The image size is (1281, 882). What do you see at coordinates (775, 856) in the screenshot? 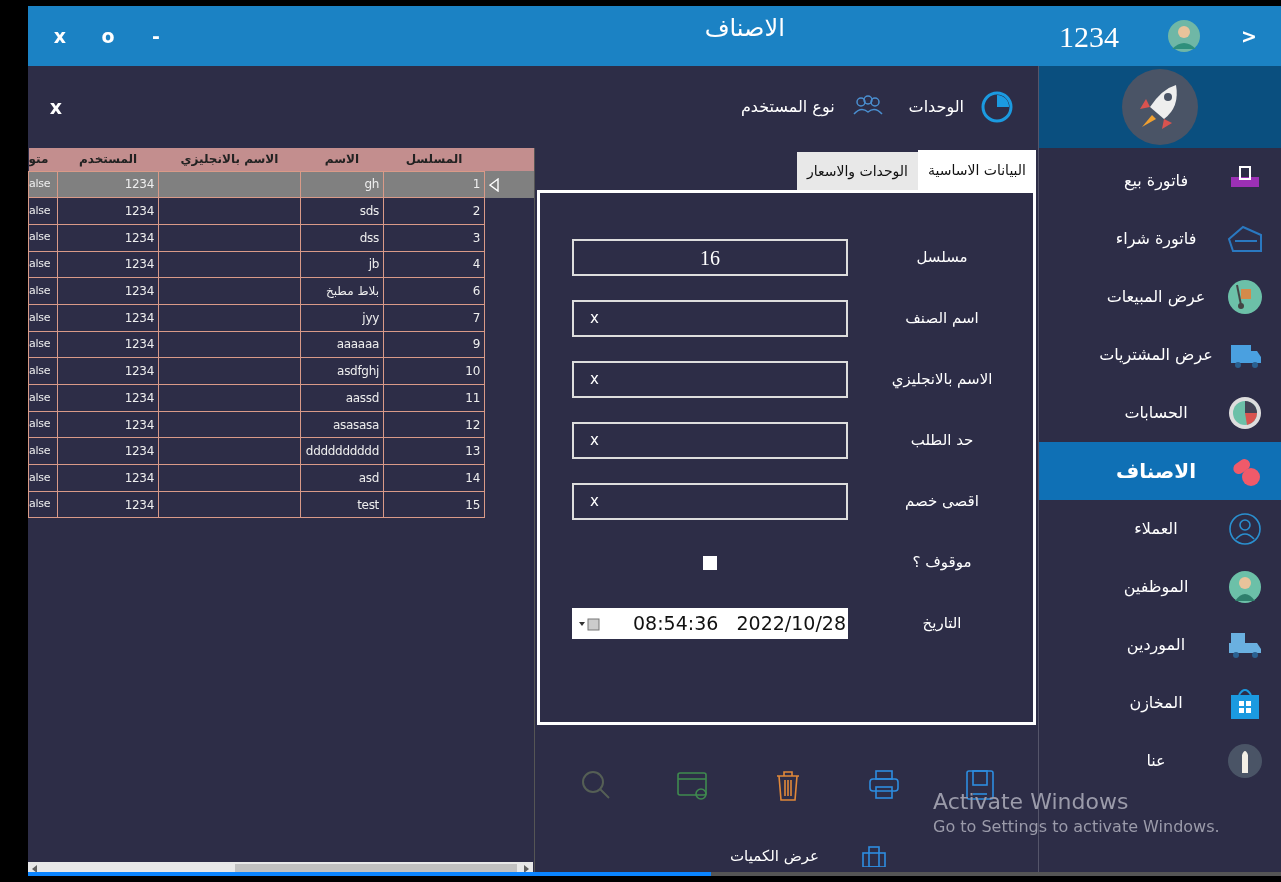
I see `quantities-label: عرض الكميات` at bounding box center [775, 856].